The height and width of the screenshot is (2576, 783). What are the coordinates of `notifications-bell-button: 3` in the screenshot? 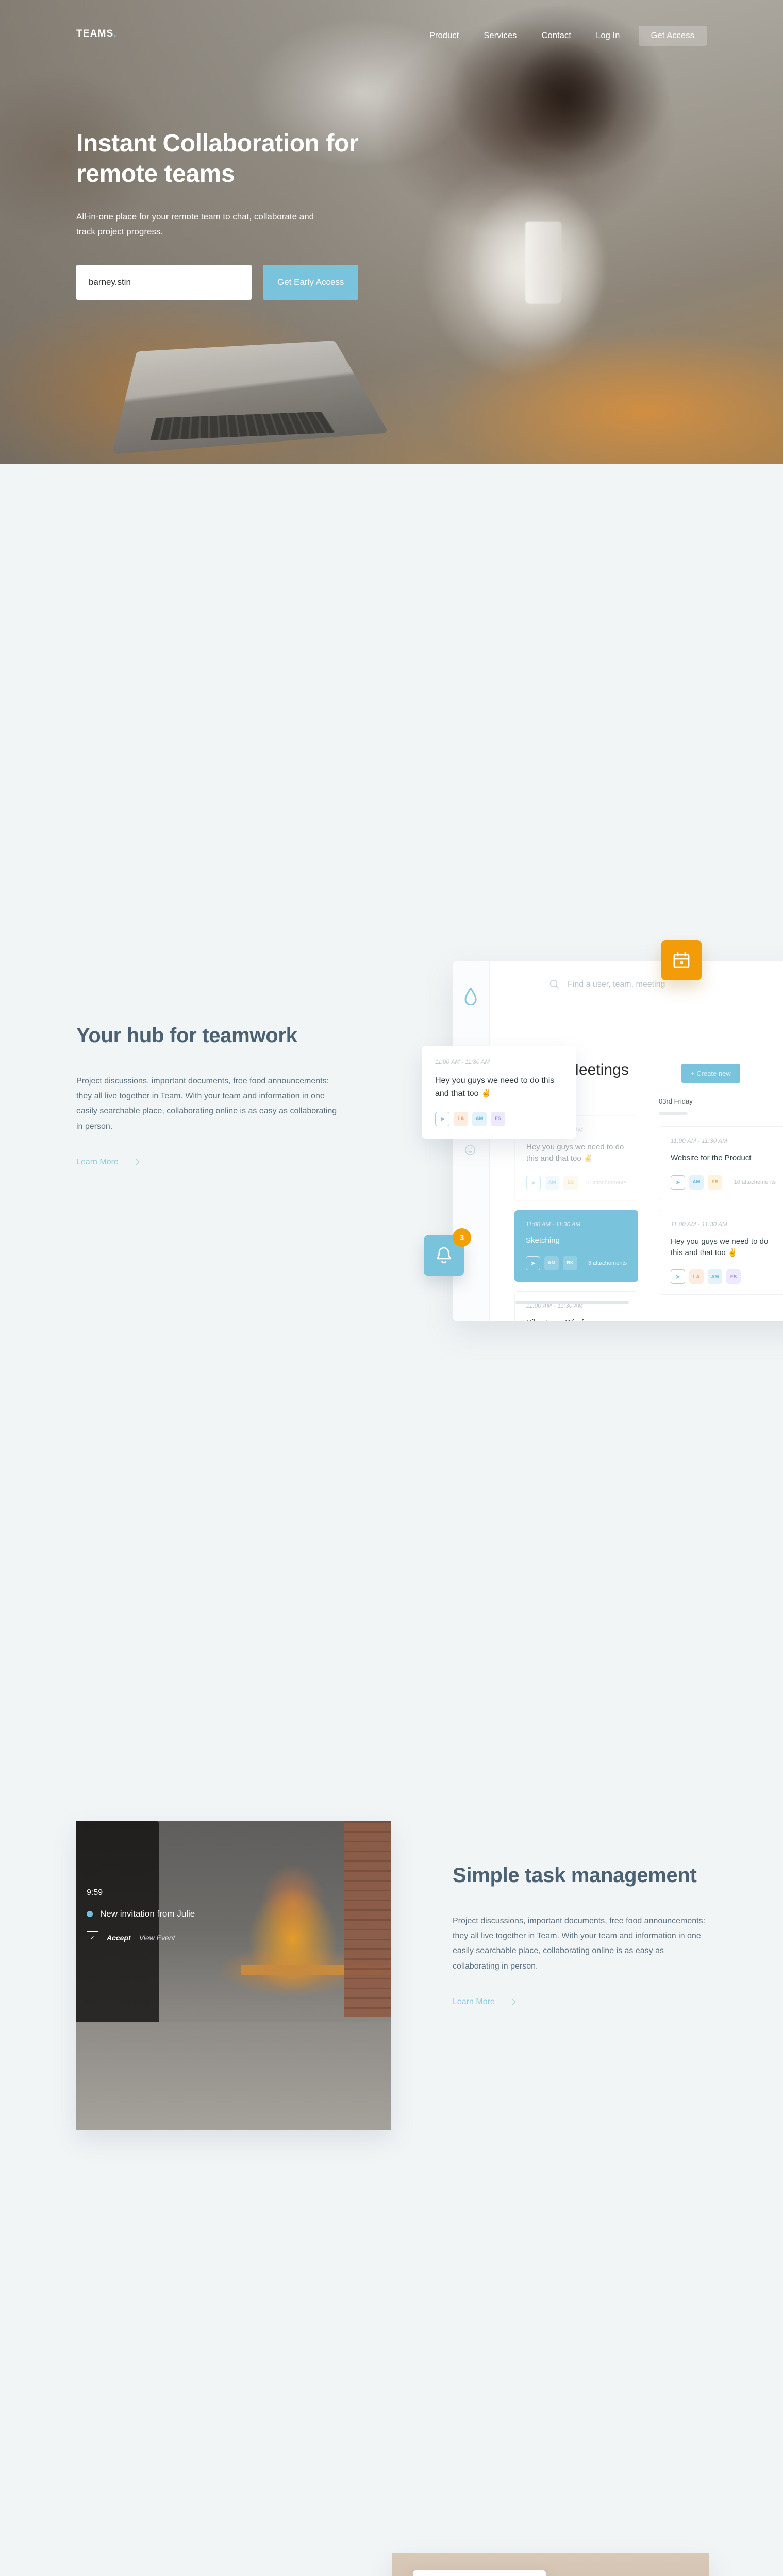 It's located at (447, 1252).